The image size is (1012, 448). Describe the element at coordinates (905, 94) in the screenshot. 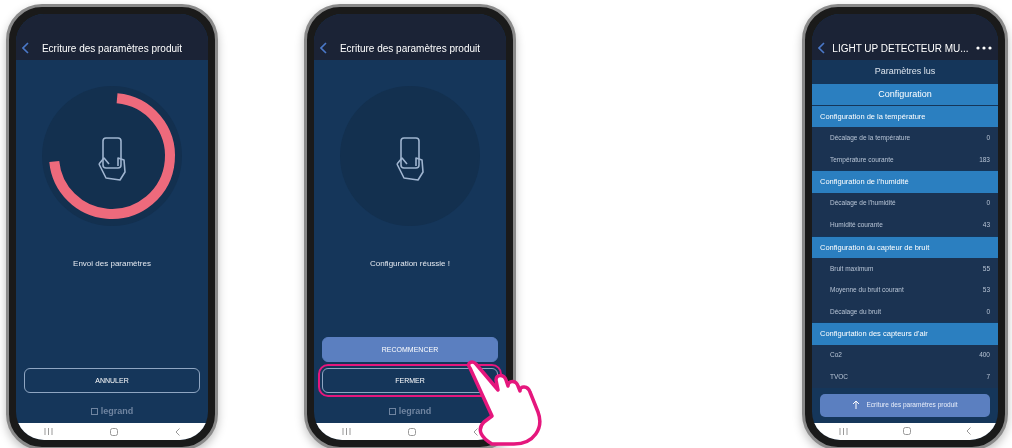

I see `section-header: Configuration` at that location.